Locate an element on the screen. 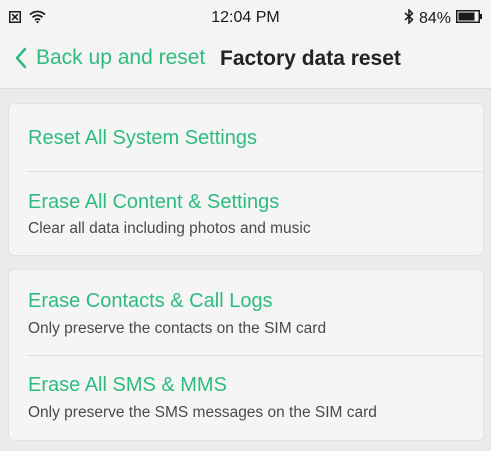  back-label: Back up and reset is located at coordinates (121, 57).